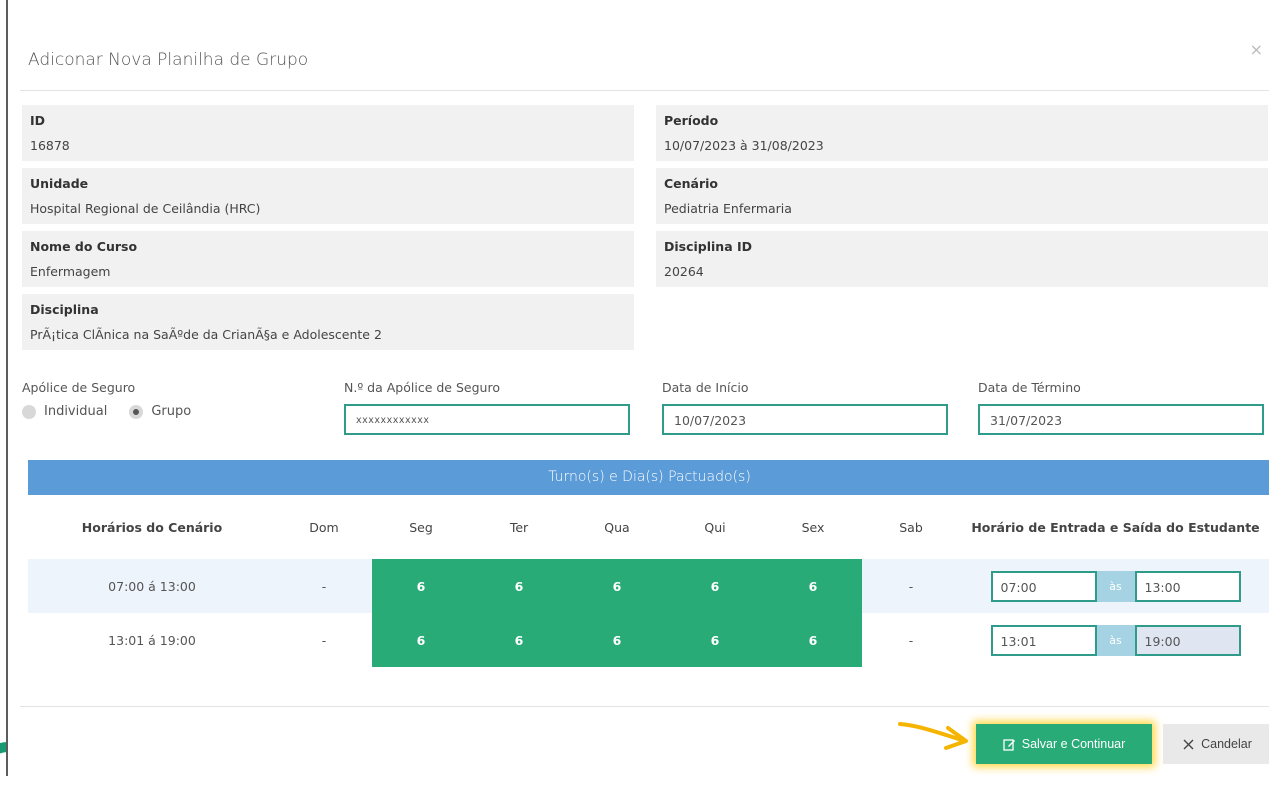 Image resolution: width=1269 pixels, height=806 pixels. Describe the element at coordinates (962, 259) in the screenshot. I see `info-disciplina-id: Disciplina ID 20264` at that location.